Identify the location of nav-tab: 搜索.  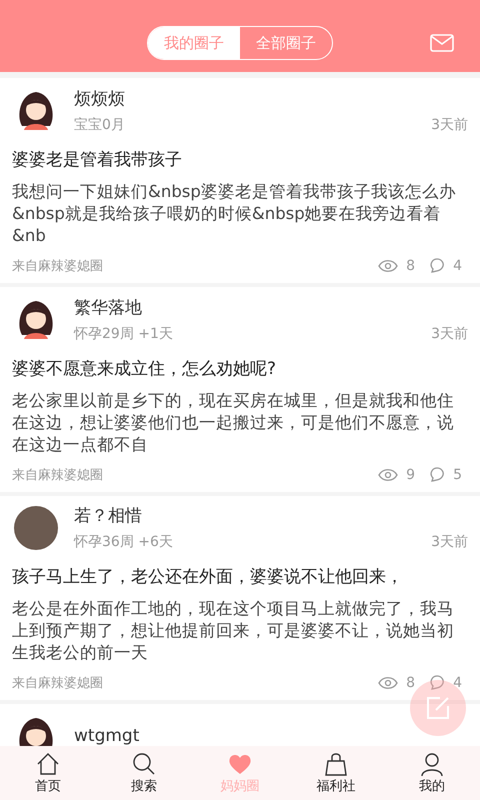
(144, 773).